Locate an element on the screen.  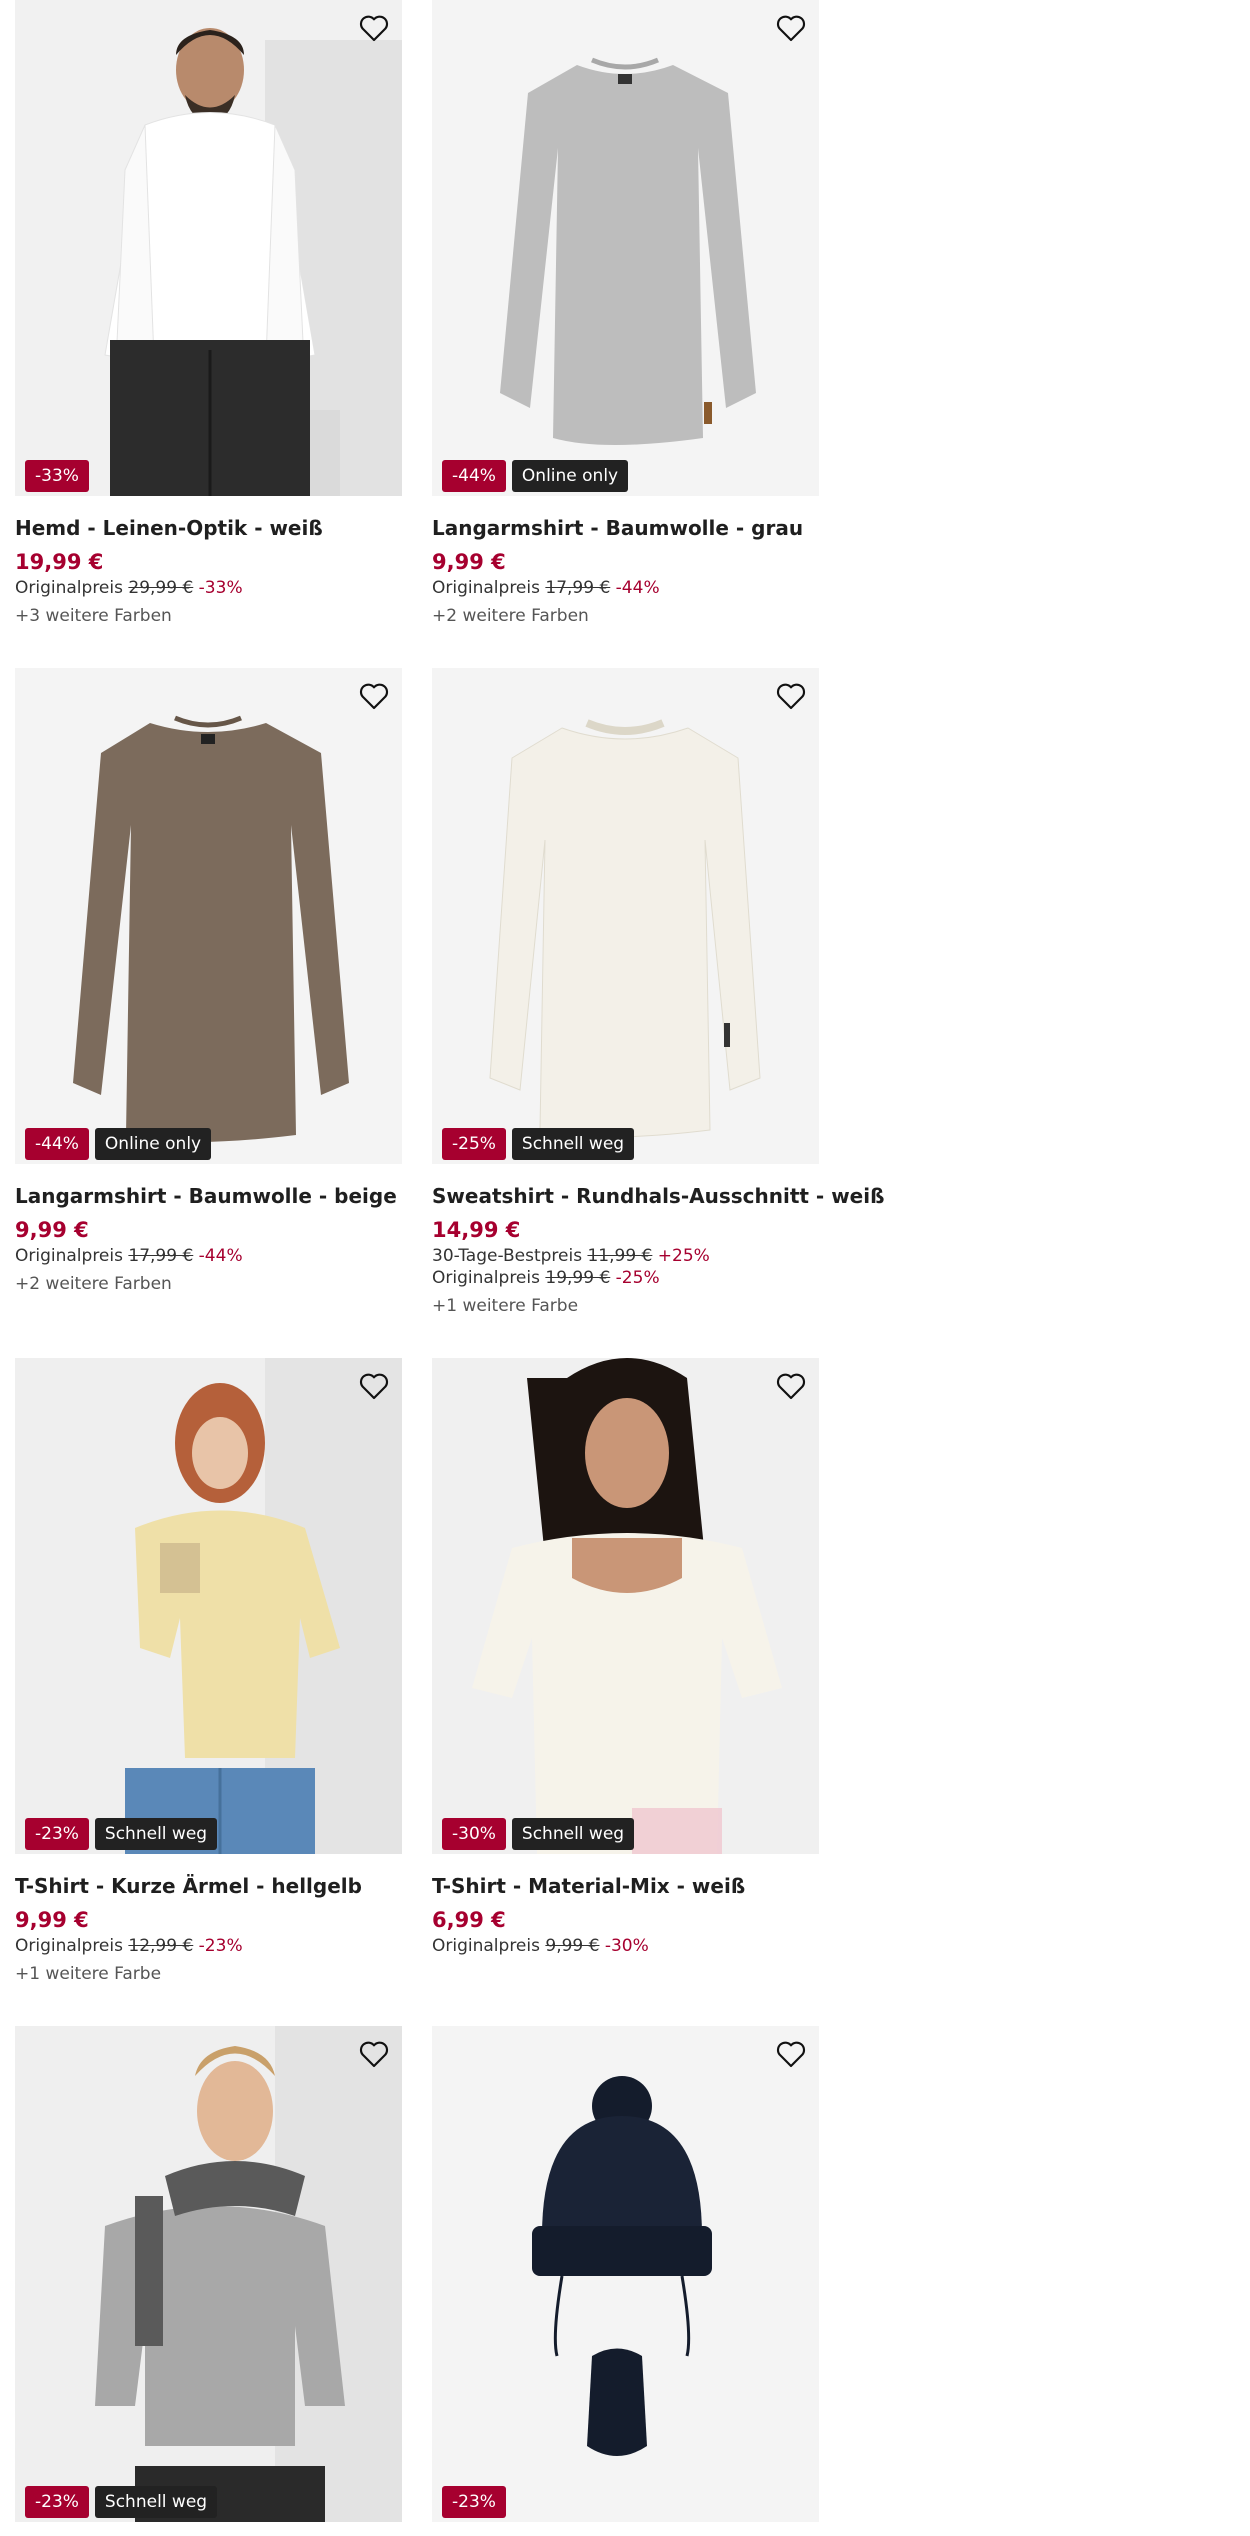
price-change: -30% is located at coordinates (626, 1946).